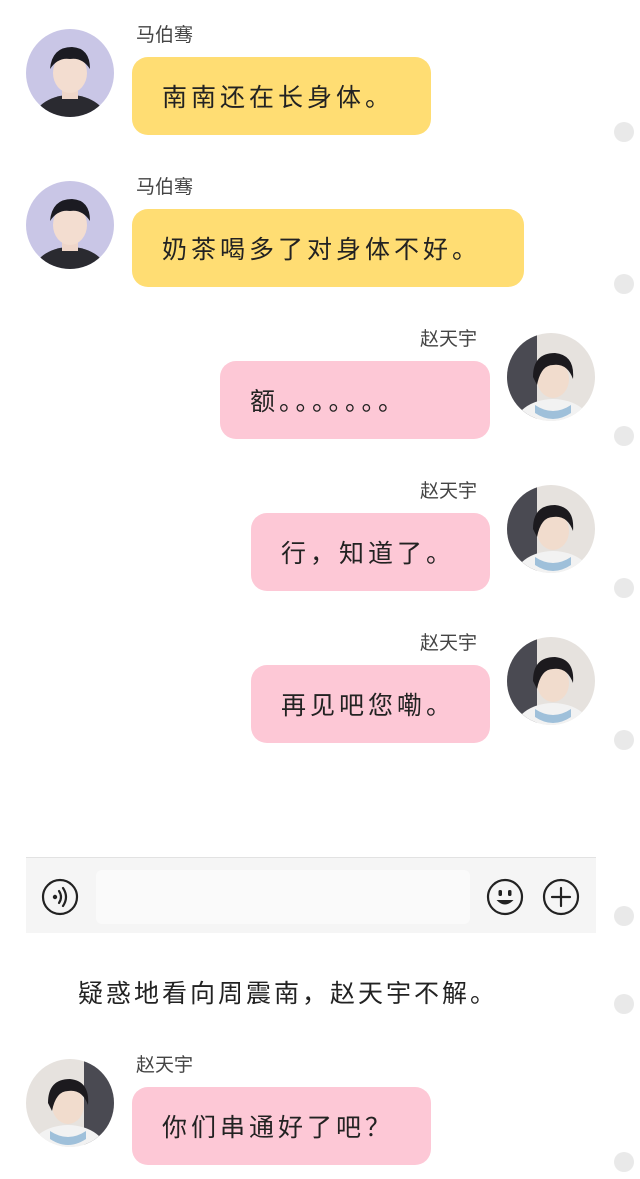 The width and height of the screenshot is (640, 1179). I want to click on narration-text: 疑惑地看向周震南，赵天宇不解。, so click(288, 993).